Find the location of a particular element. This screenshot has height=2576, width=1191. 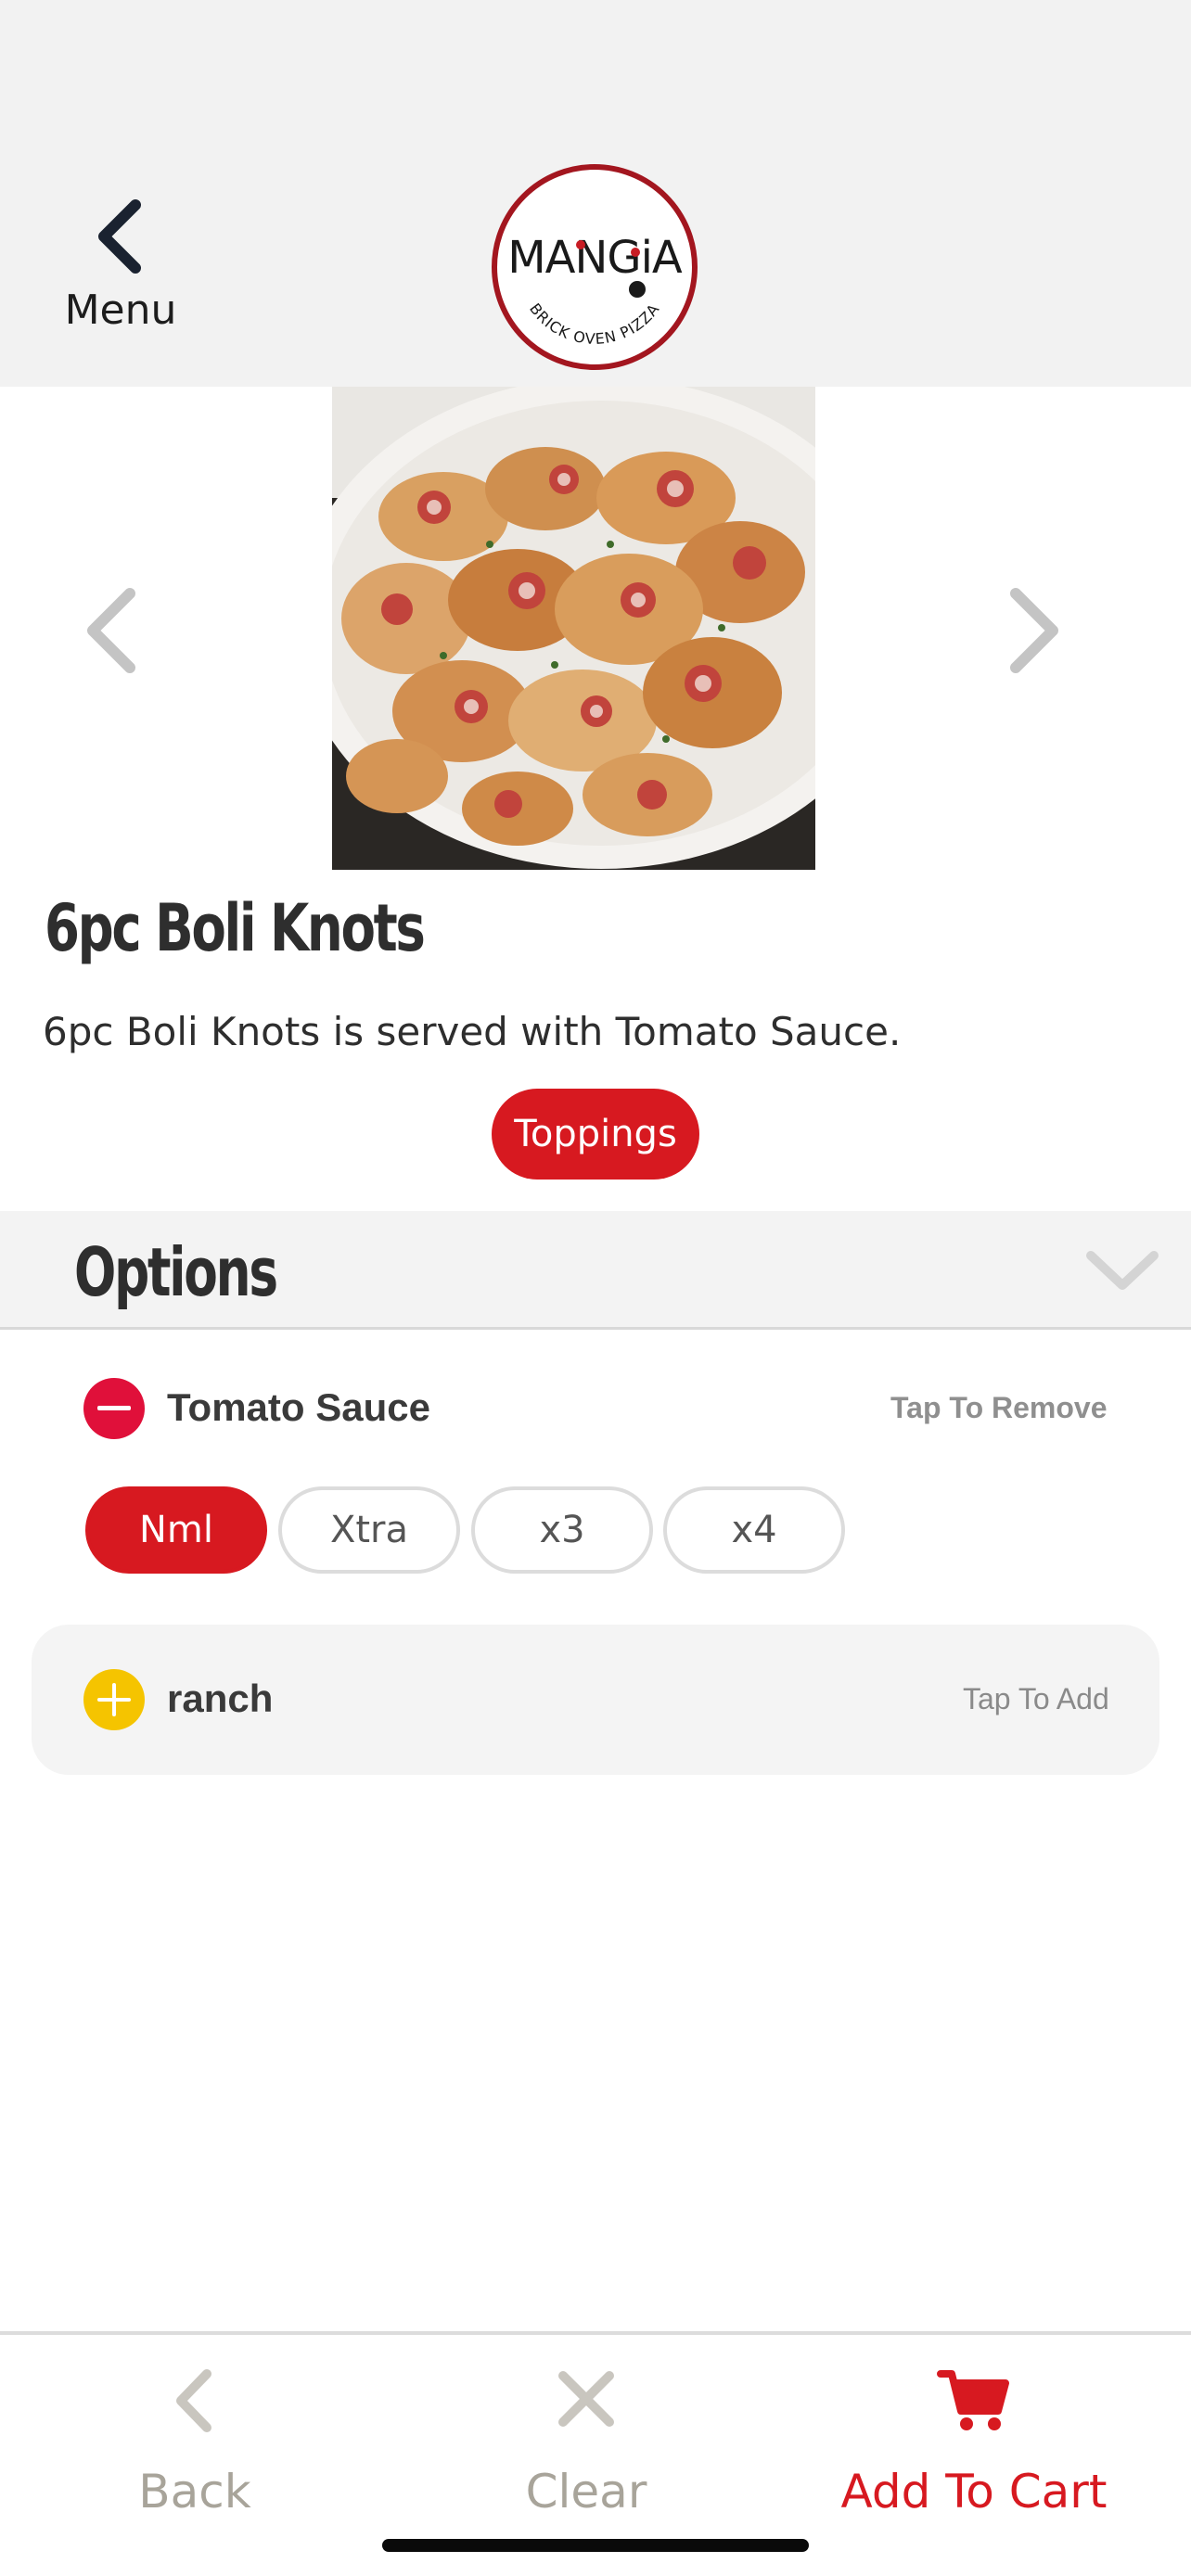

clear-tab-label: Clear is located at coordinates (586, 2492).